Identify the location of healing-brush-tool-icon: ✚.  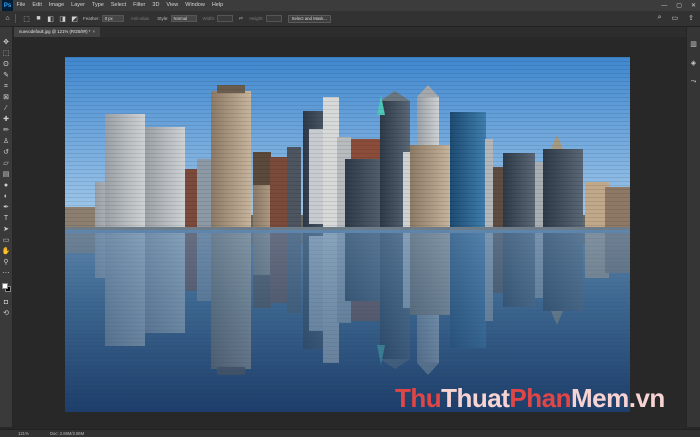
(6, 119).